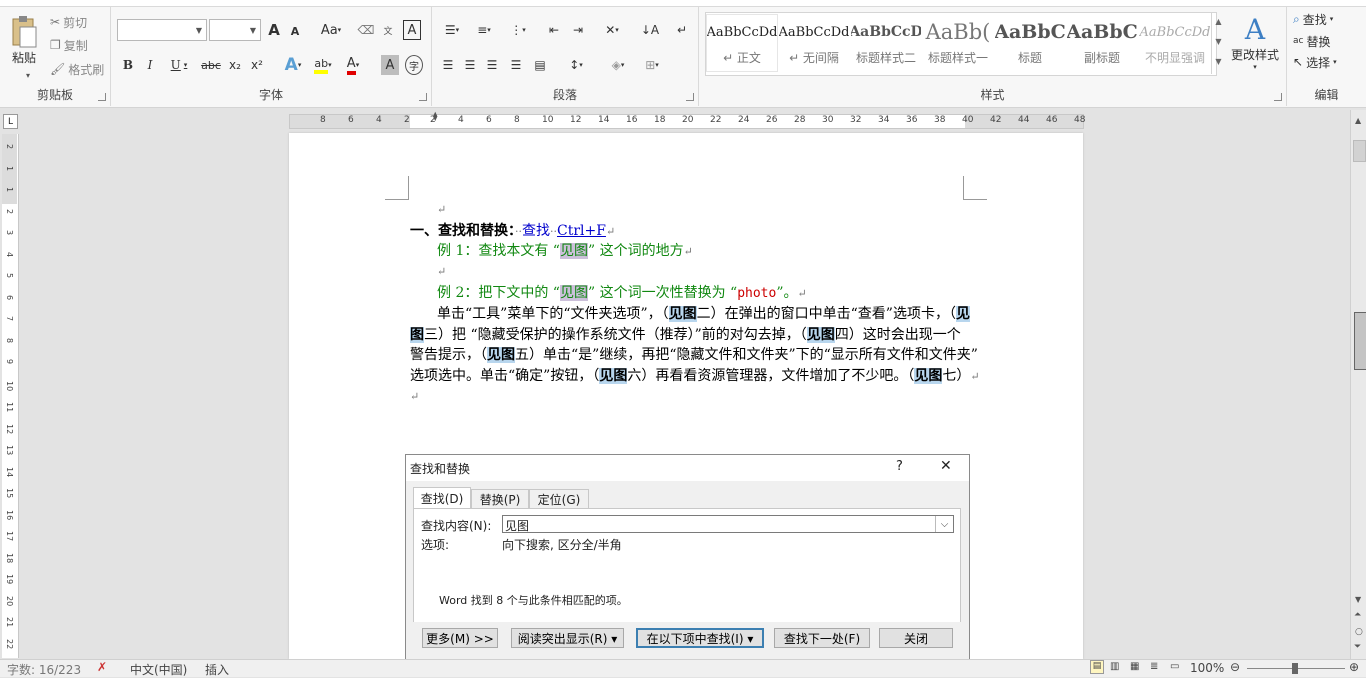  What do you see at coordinates (1102, 43) in the screenshot?
I see `style-subtitle: AaBbC 副标题` at bounding box center [1102, 43].